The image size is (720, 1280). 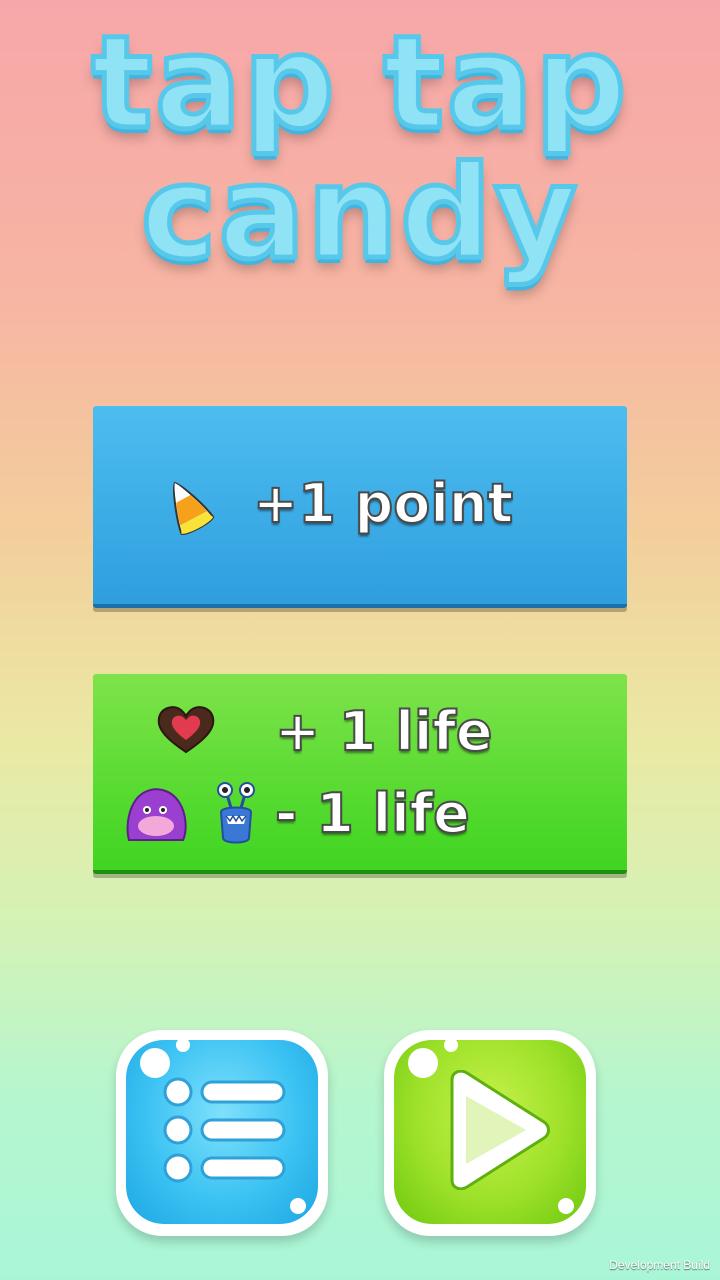 What do you see at coordinates (194, 508) in the screenshot?
I see `candy-corn-icon` at bounding box center [194, 508].